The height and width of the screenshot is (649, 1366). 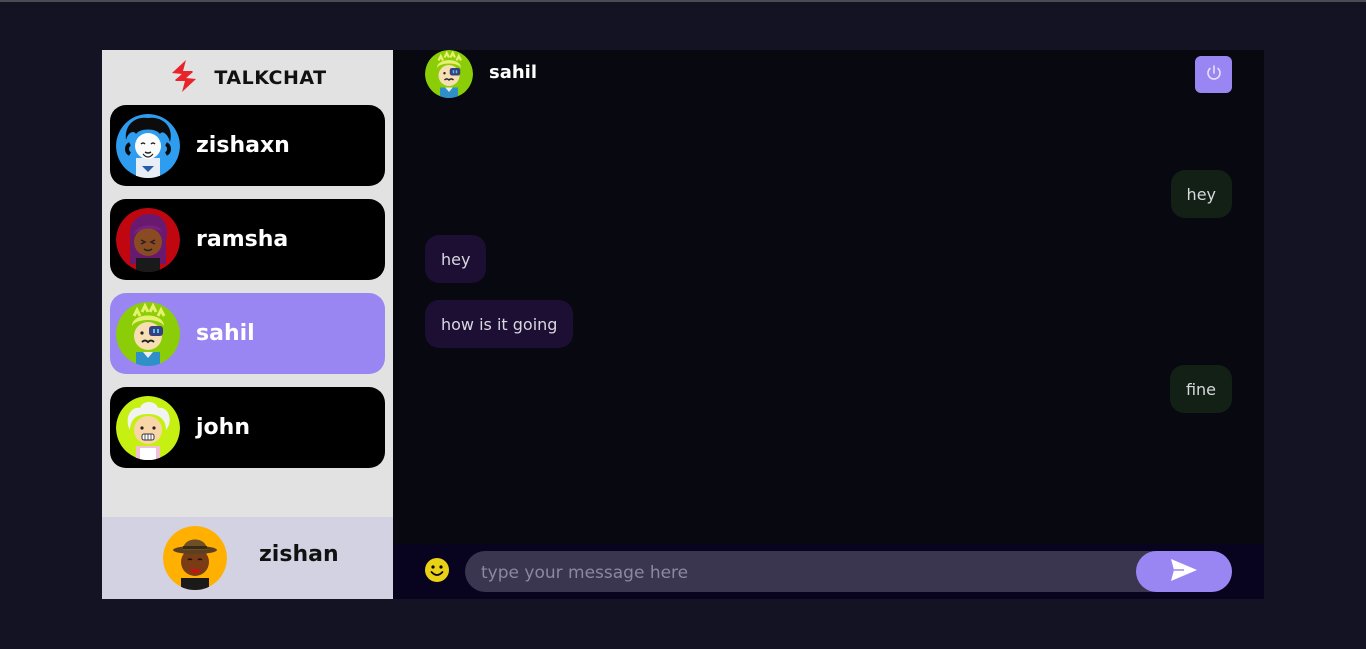 I want to click on message-received: how is it going, so click(x=499, y=324).